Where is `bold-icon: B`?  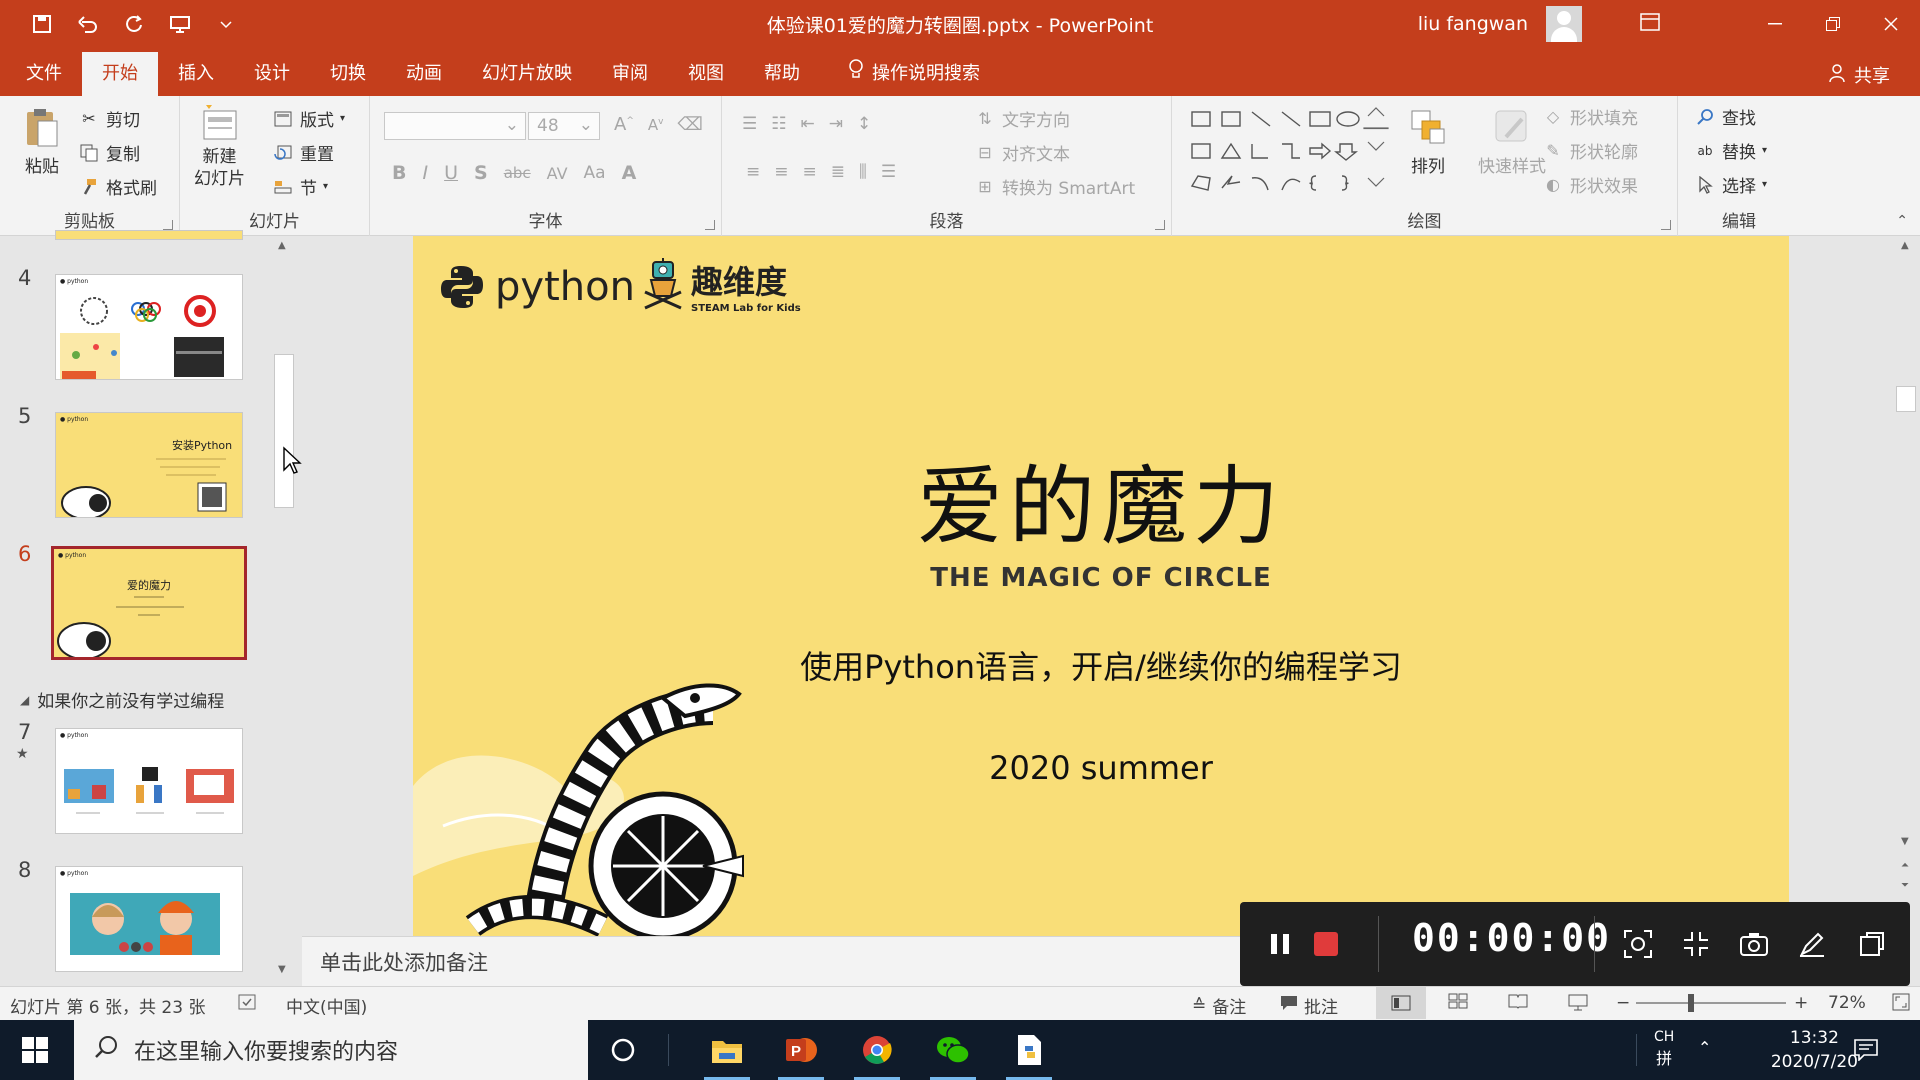 bold-icon: B is located at coordinates (399, 173).